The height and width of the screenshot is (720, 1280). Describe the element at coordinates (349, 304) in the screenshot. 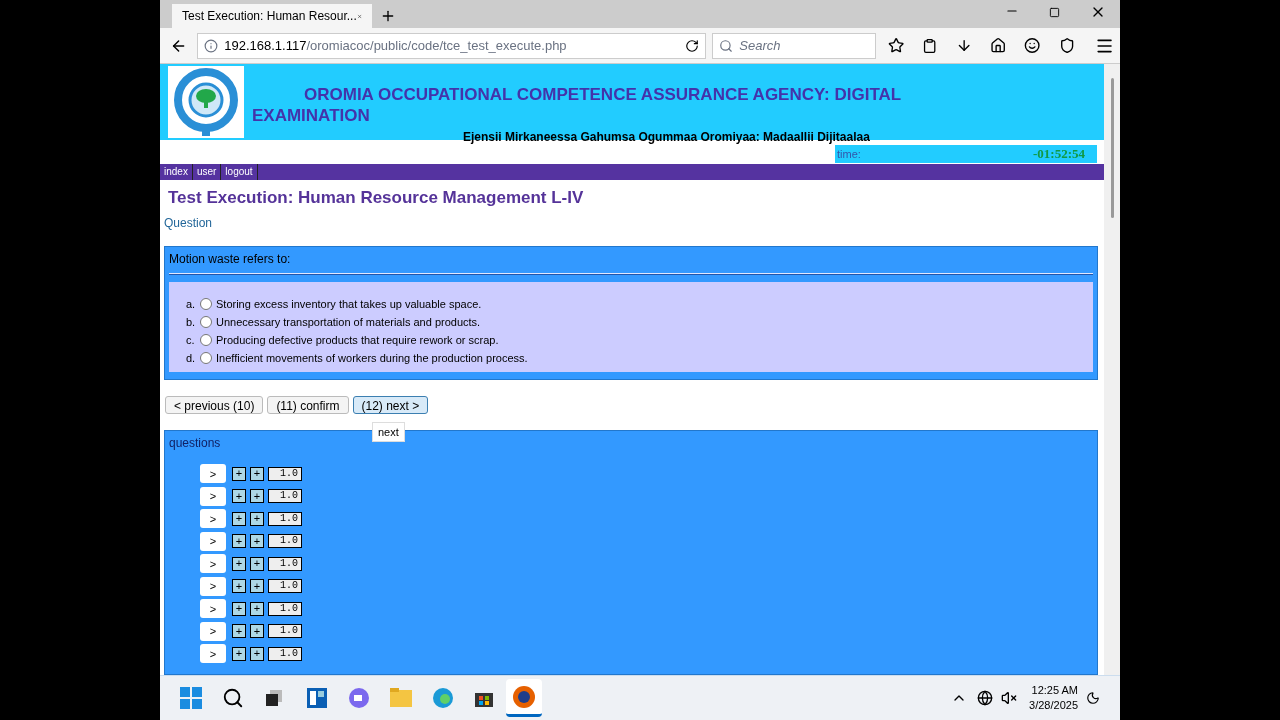

I see `option-text: Storing excess inventory that takes up valuable space.` at that location.